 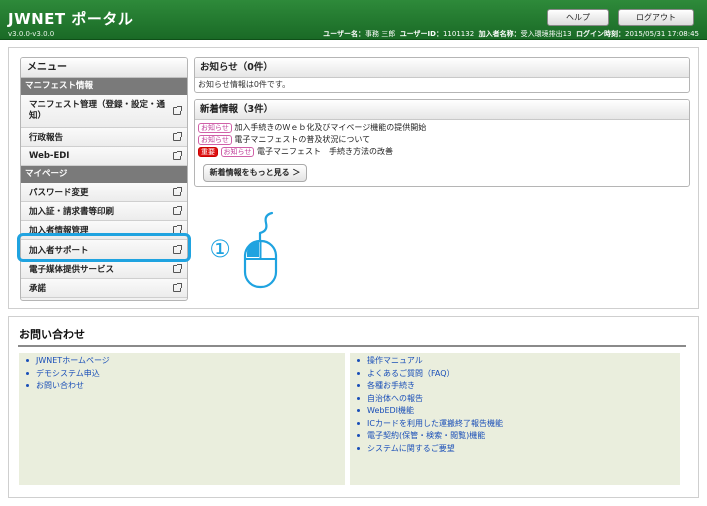 I want to click on menu-section-mypage: マイページ, so click(x=104, y=174).